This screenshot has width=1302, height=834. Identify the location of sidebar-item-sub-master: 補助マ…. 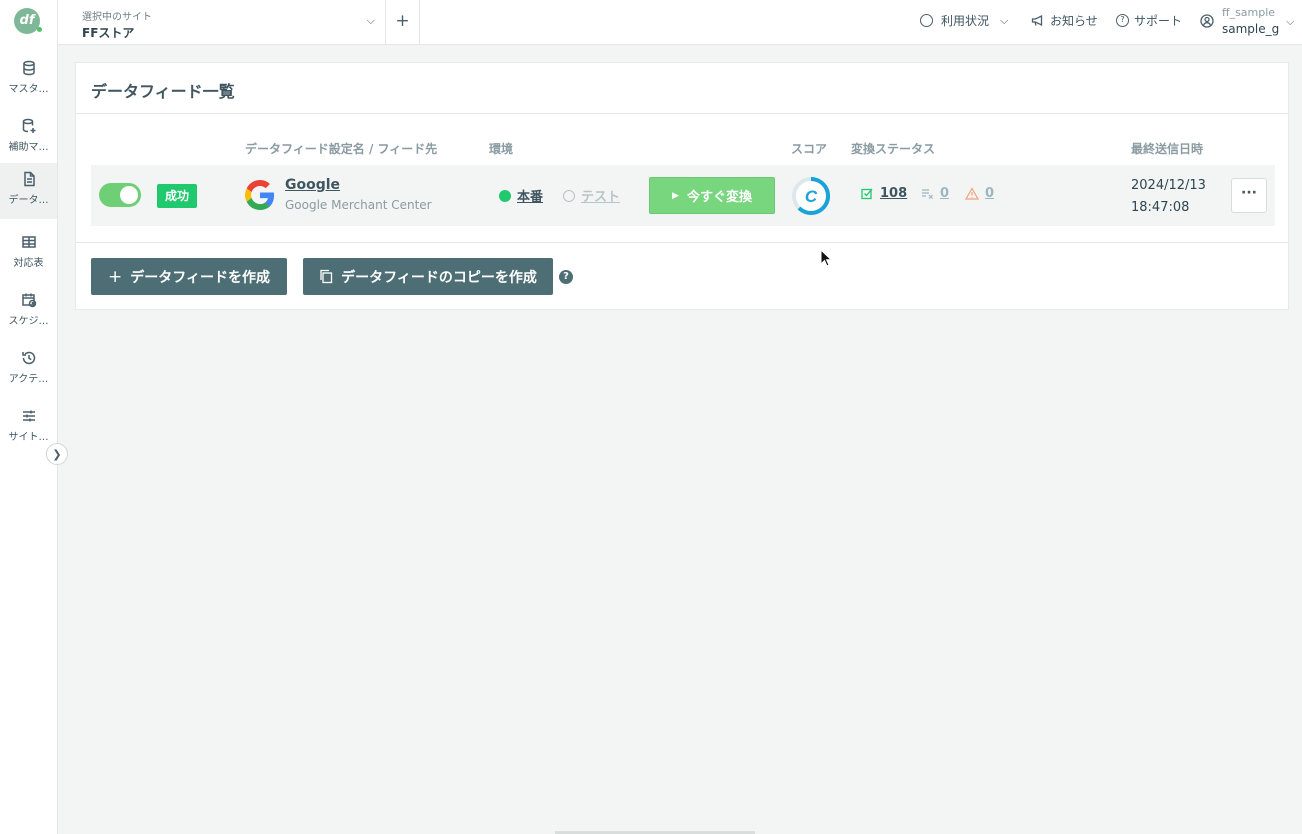
(28, 138).